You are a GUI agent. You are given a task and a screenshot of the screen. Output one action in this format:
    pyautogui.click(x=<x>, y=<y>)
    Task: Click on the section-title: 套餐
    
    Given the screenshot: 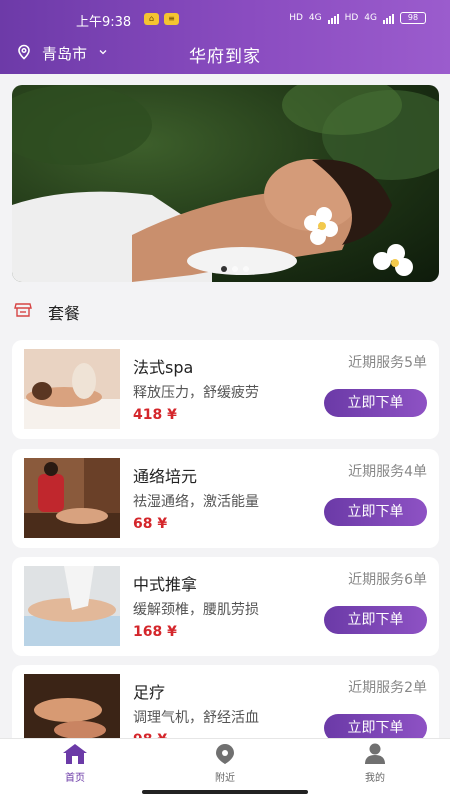 What is the action you would take?
    pyautogui.click(x=64, y=313)
    